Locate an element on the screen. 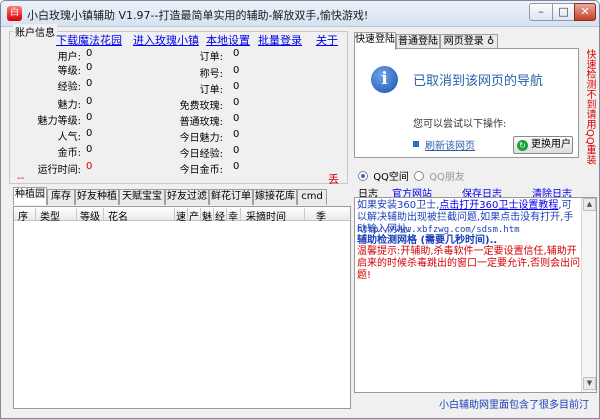 The height and width of the screenshot is (419, 600). scroll-up-icon: ▲ is located at coordinates (589, 204).